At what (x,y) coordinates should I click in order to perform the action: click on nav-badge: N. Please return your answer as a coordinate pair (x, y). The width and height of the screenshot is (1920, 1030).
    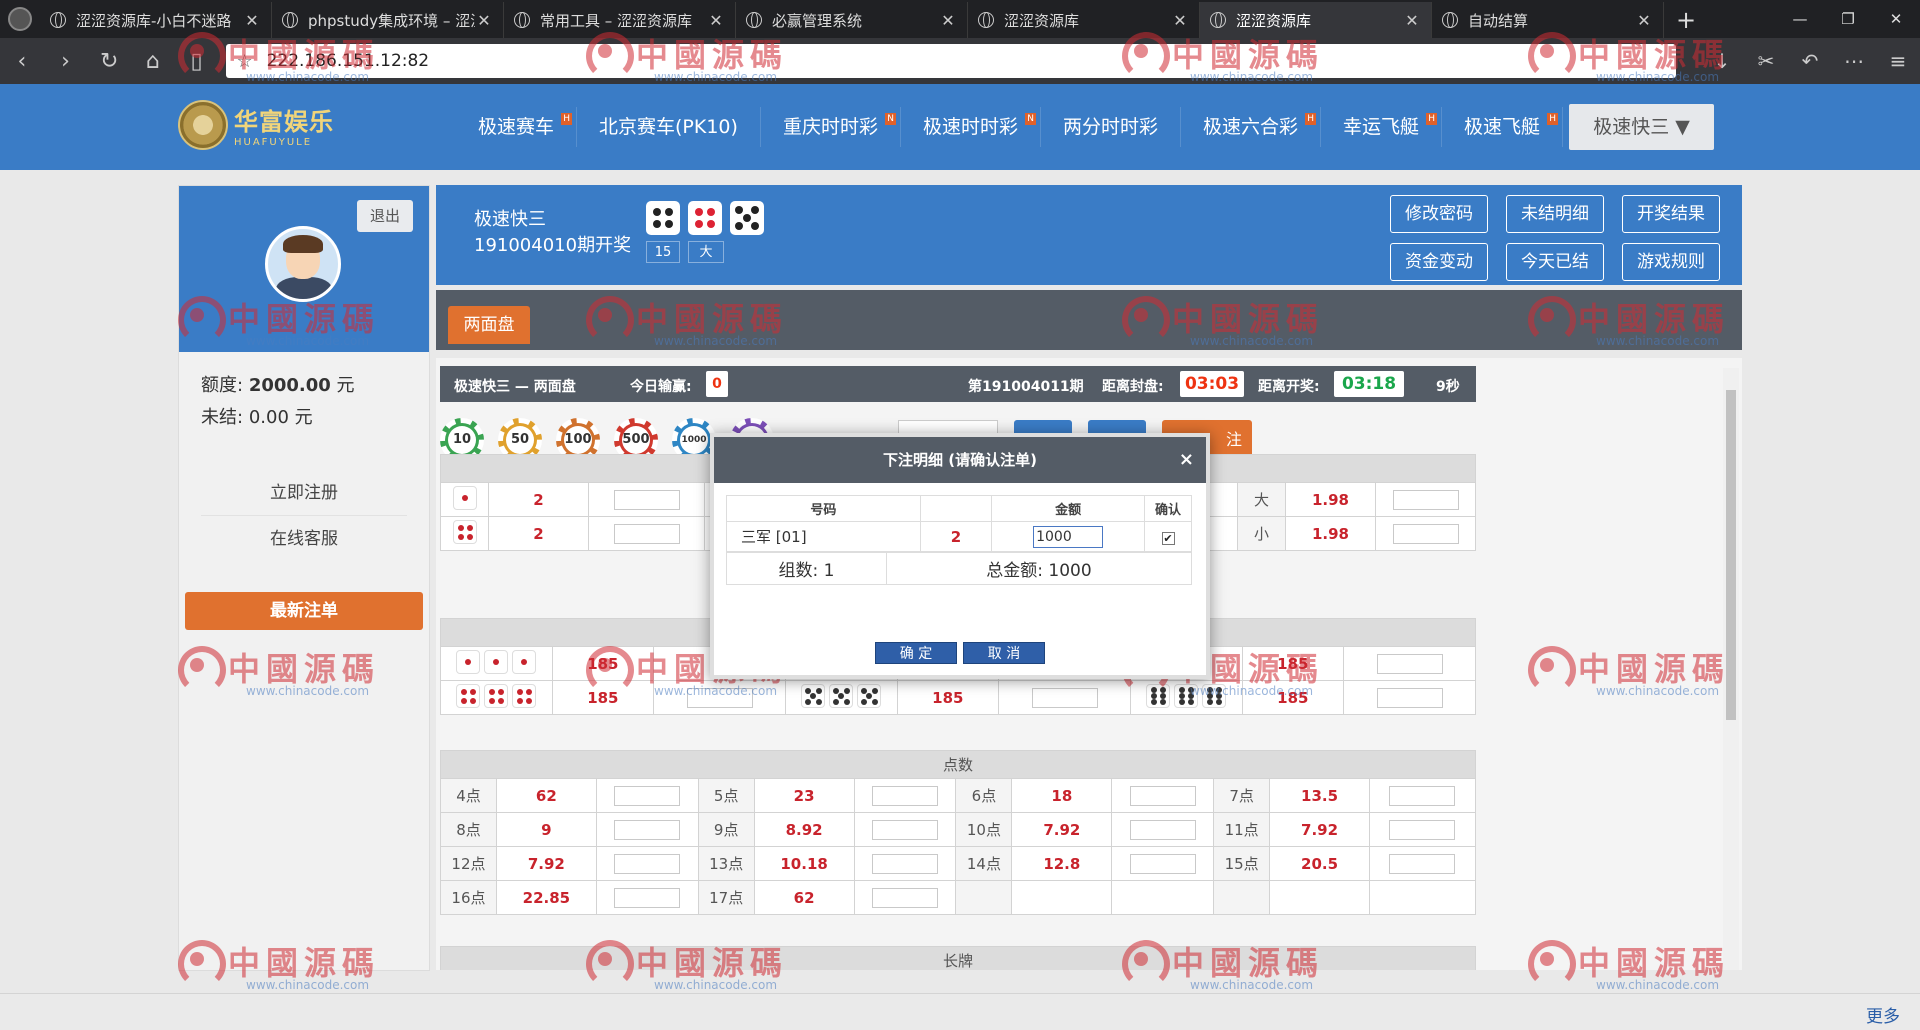
    Looking at the image, I should click on (890, 119).